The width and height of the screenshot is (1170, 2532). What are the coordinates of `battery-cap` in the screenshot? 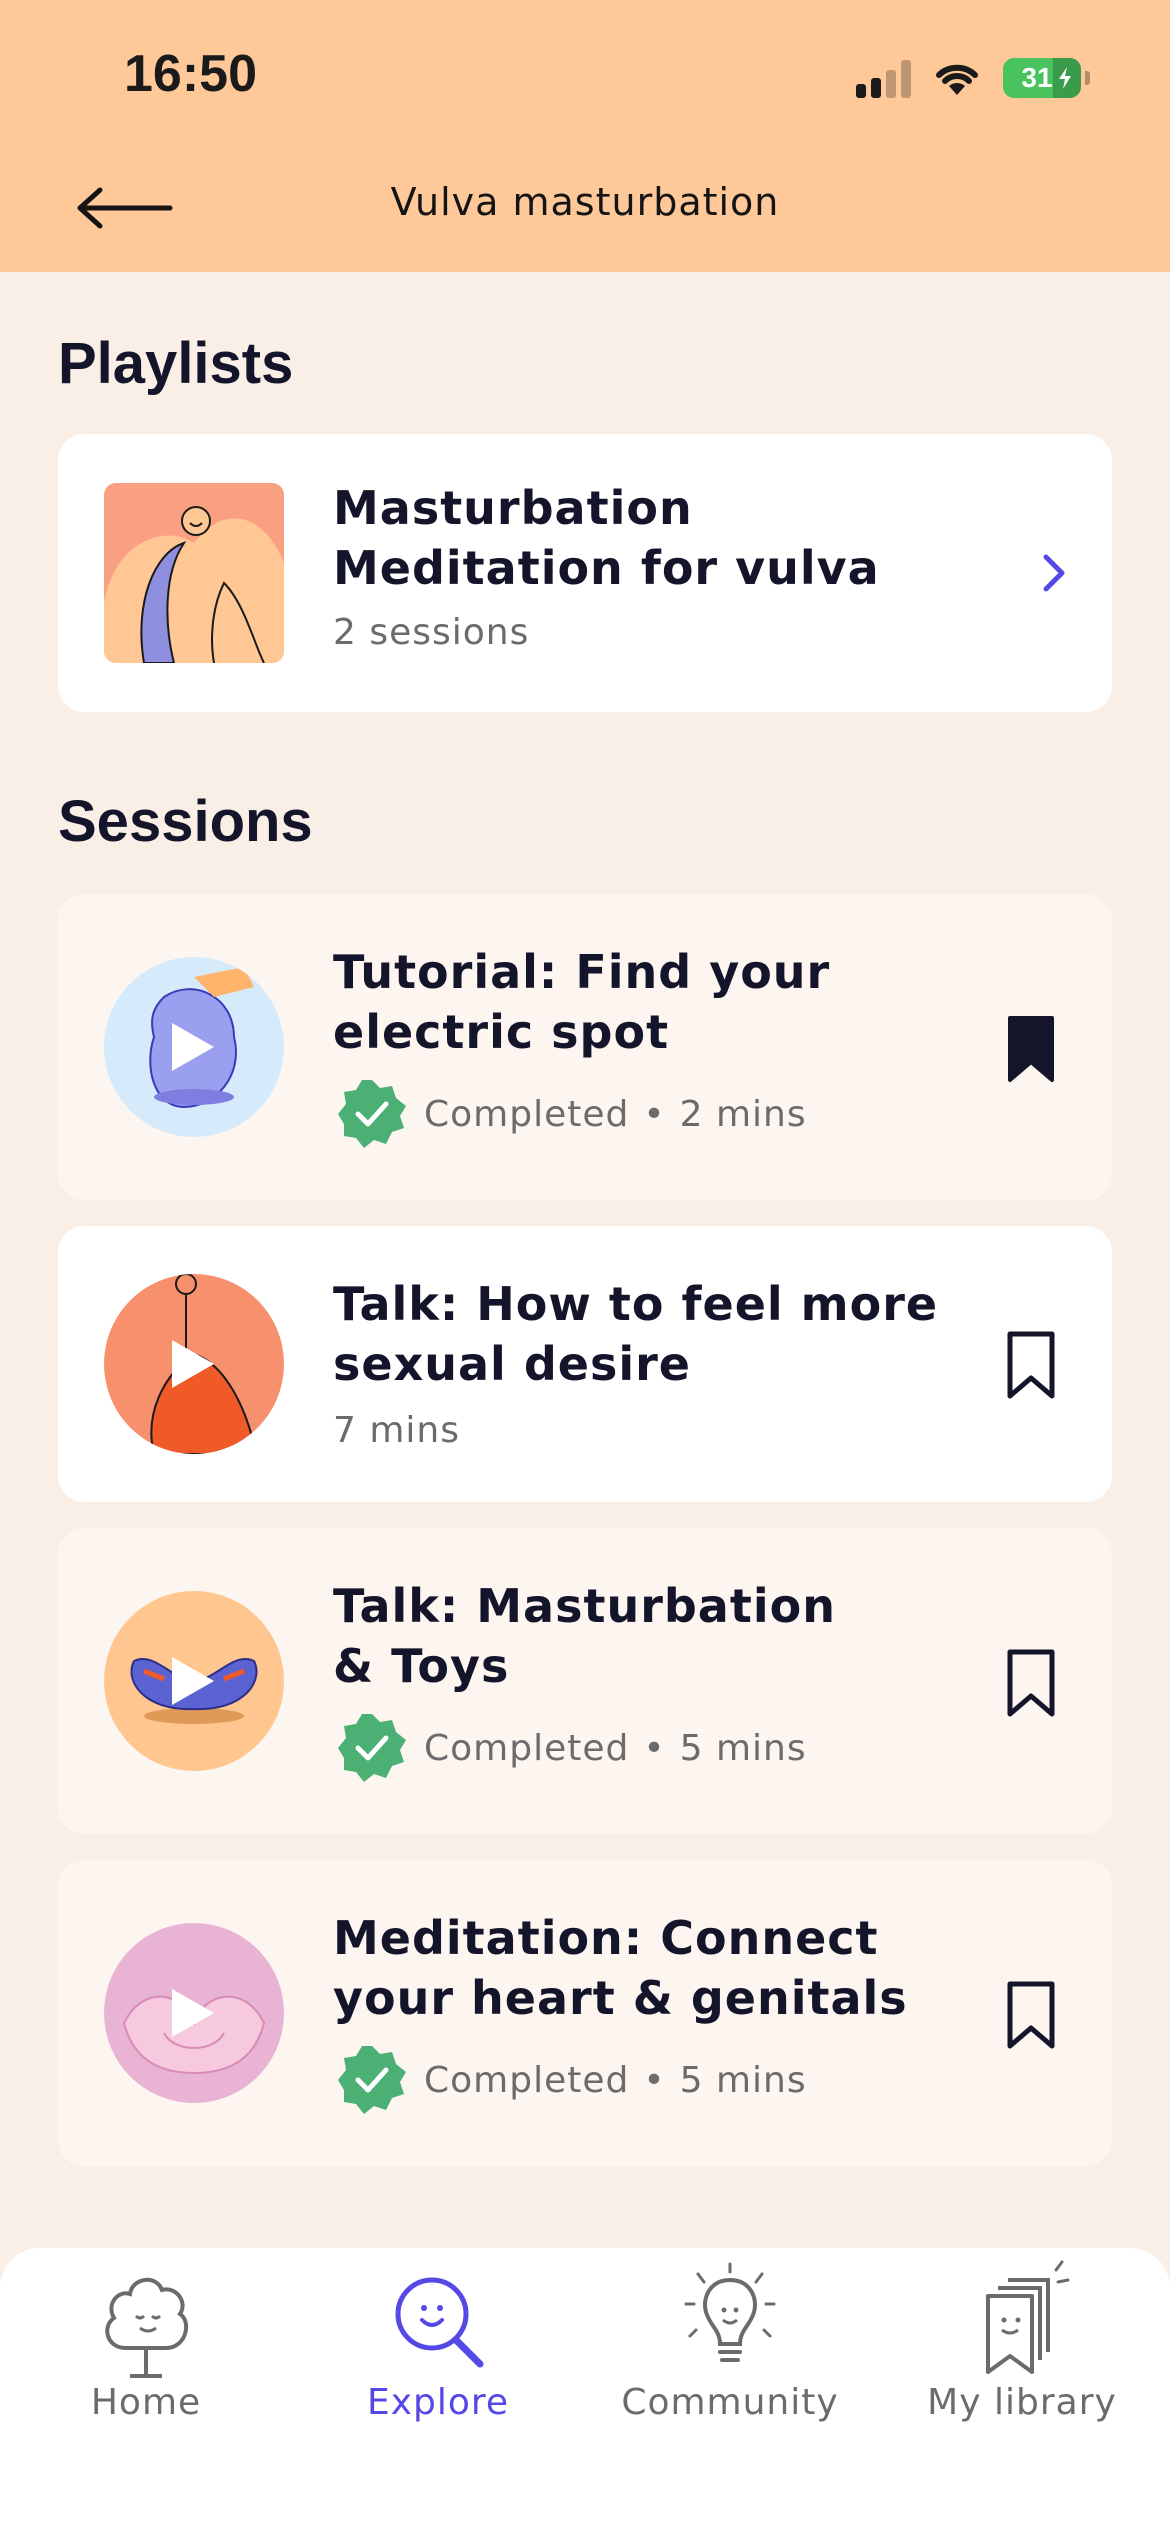 It's located at (1087, 78).